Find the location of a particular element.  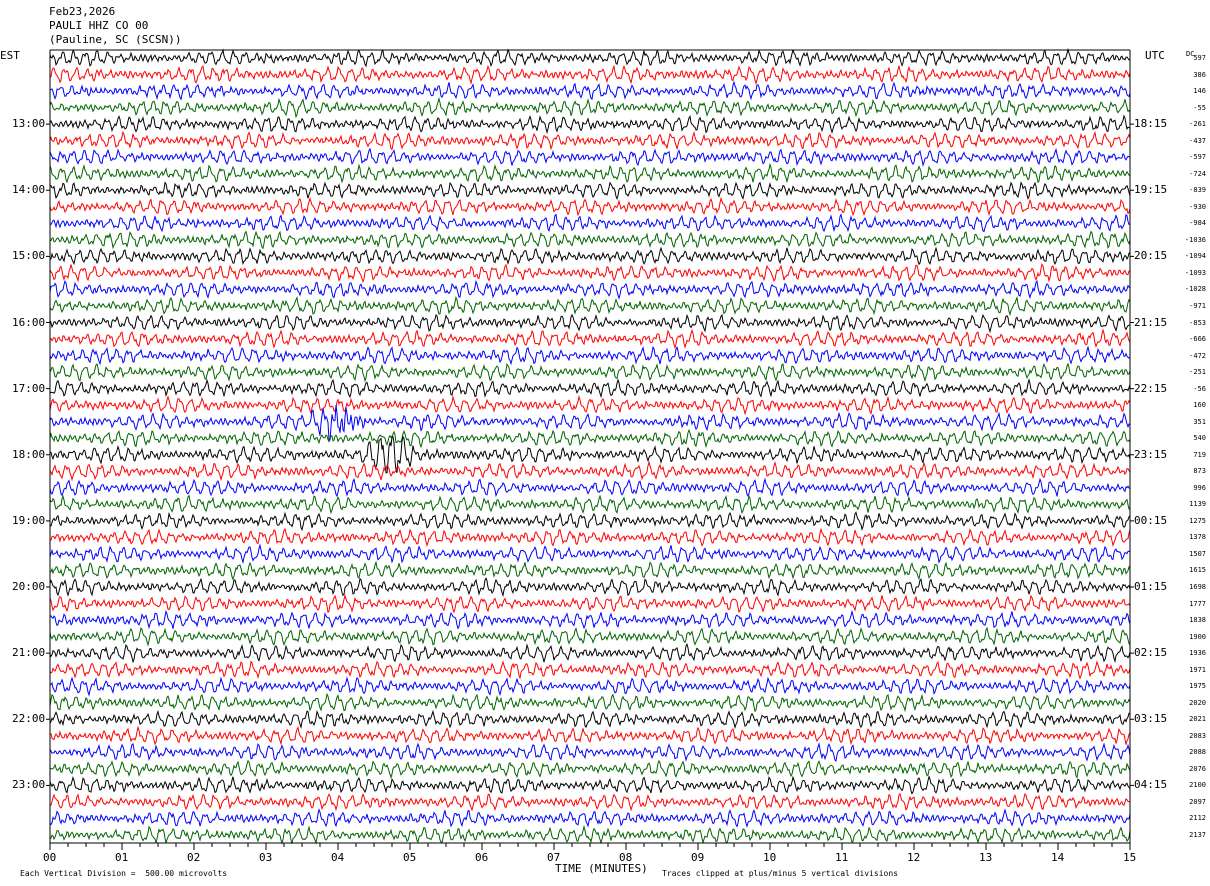

dc-offset-label: -1036 is located at coordinates (1195, 239).